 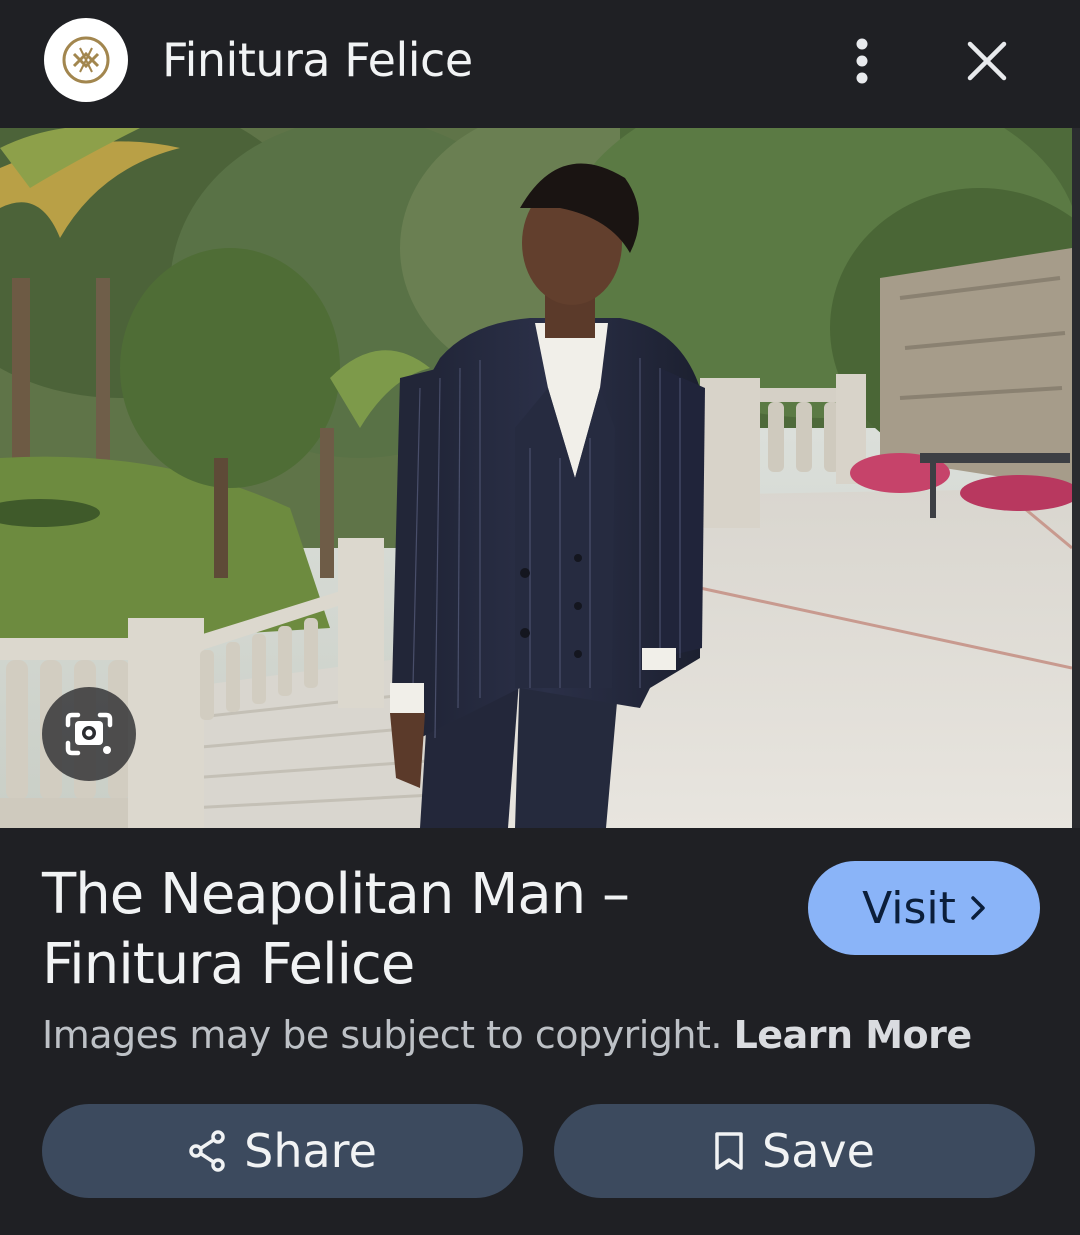 What do you see at coordinates (336, 894) in the screenshot?
I see `result-title-line1: The Neapolitan Man –` at bounding box center [336, 894].